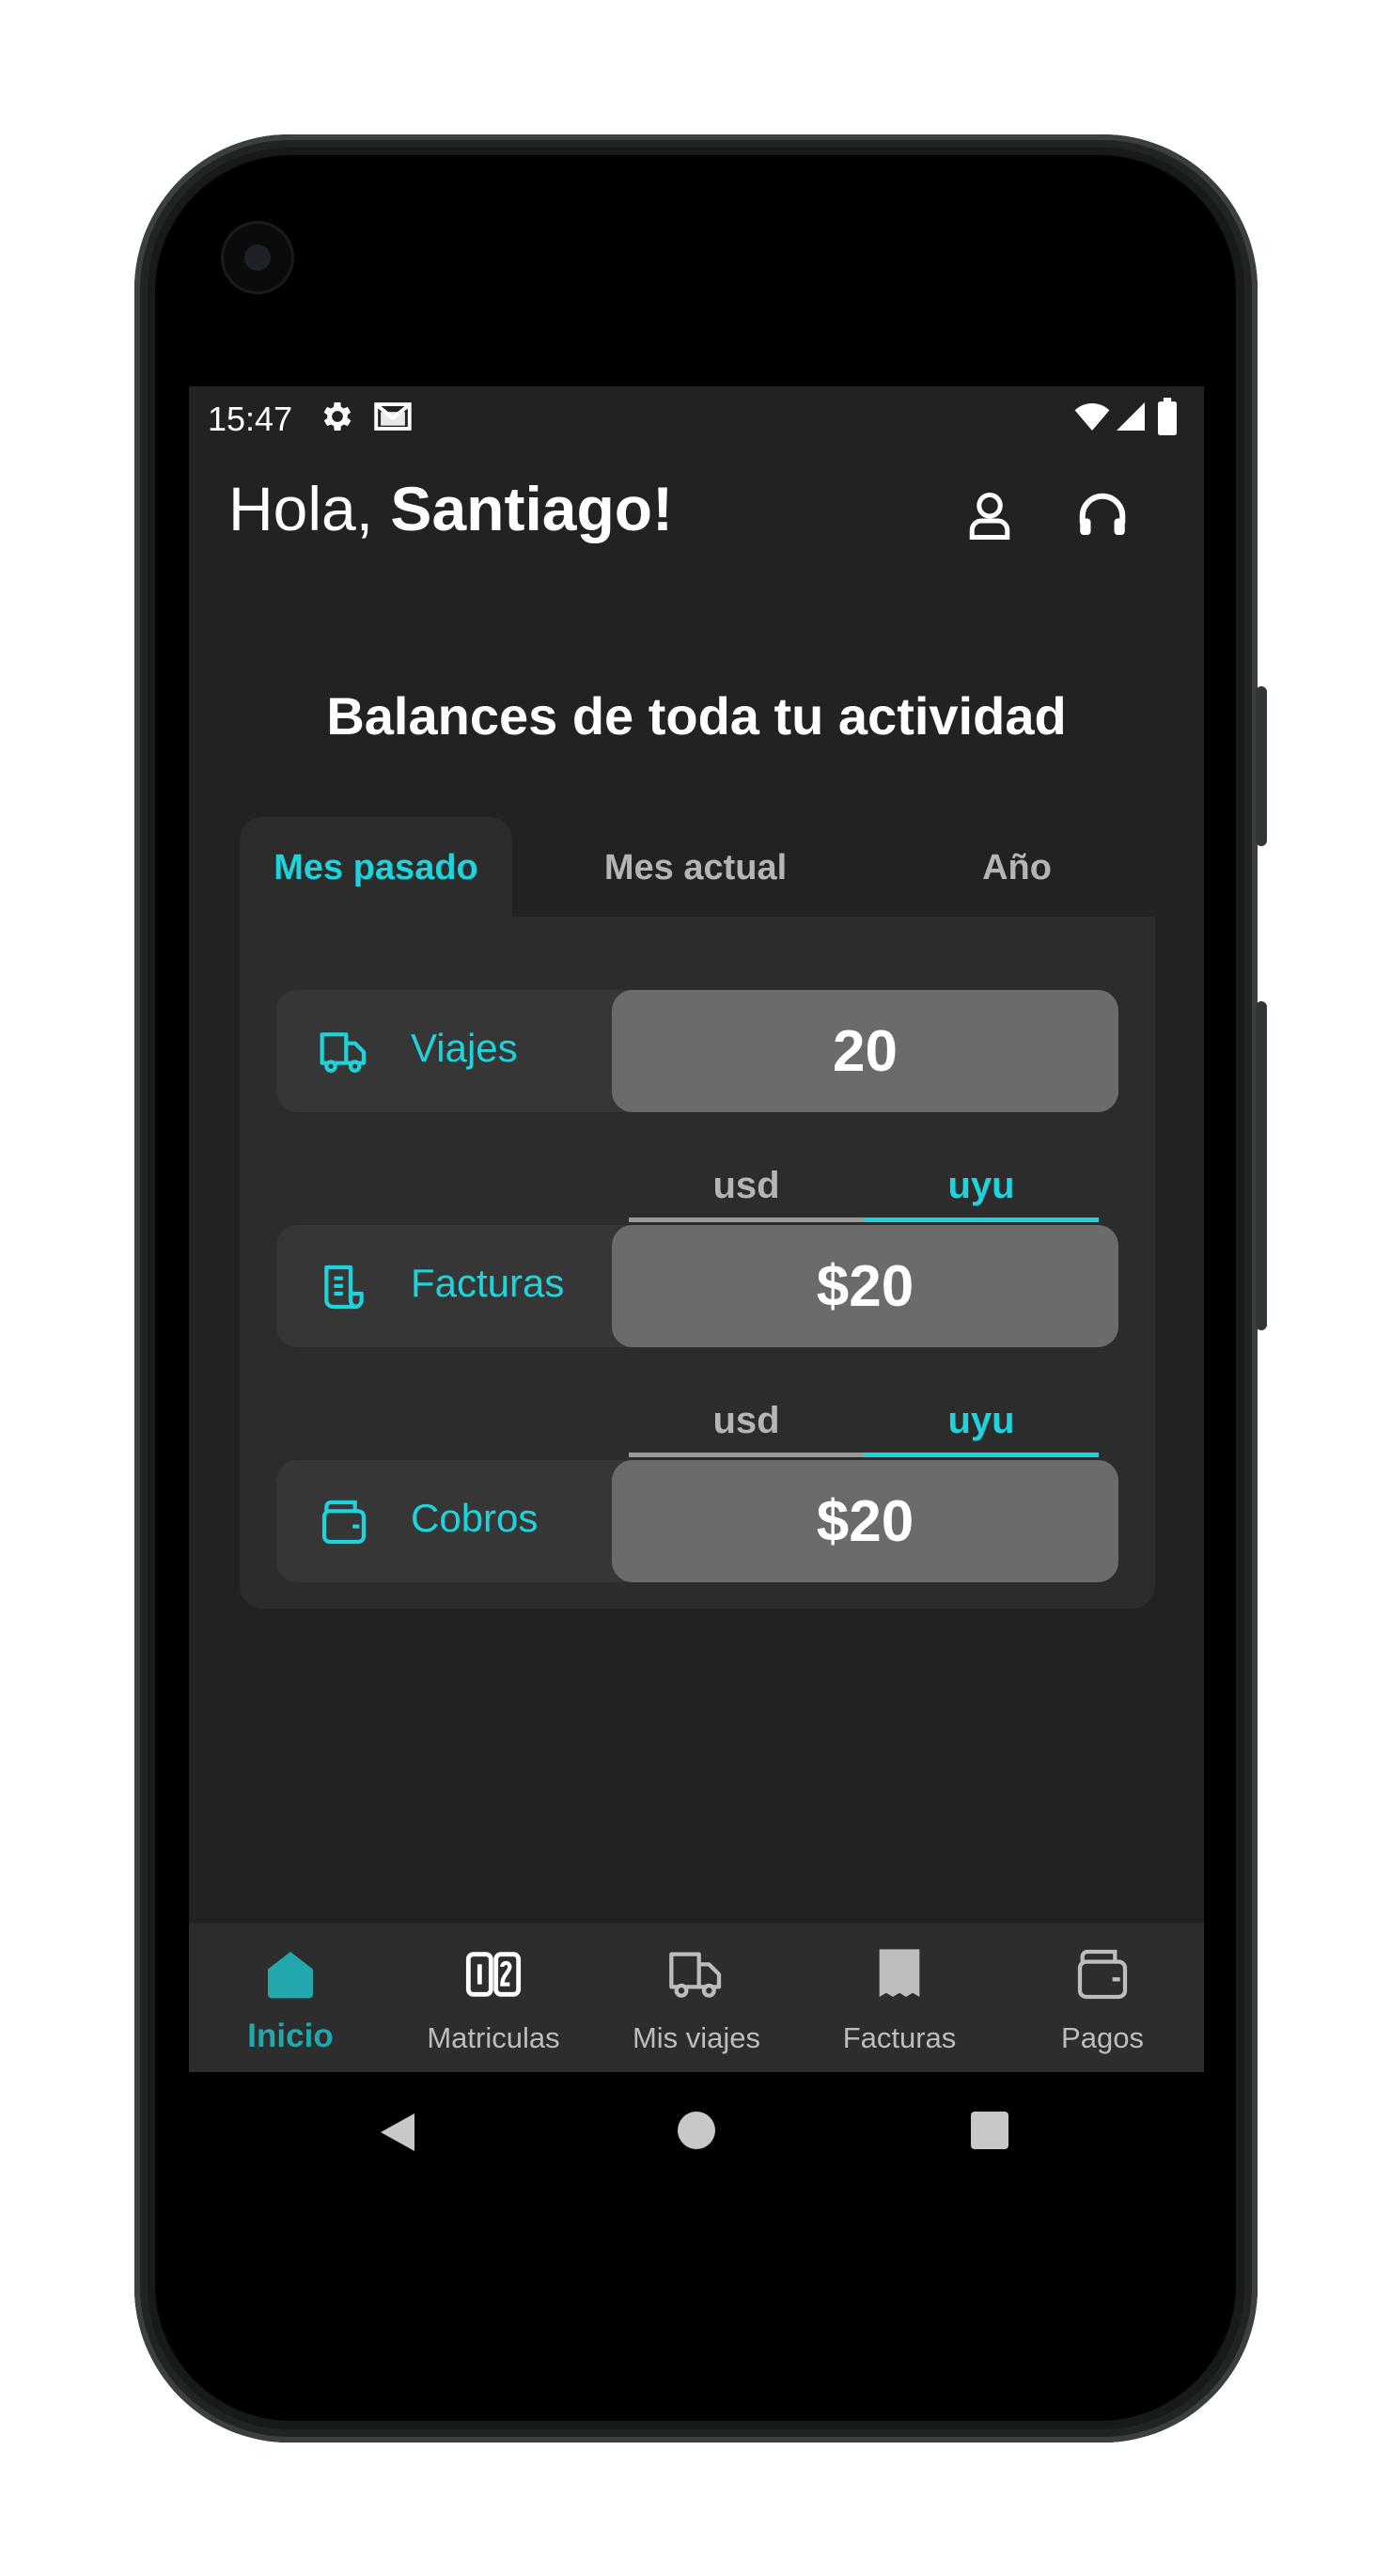 The width and height of the screenshot is (1391, 2576). What do you see at coordinates (899, 1998) in the screenshot?
I see `nav-item-facturas: Facturas` at bounding box center [899, 1998].